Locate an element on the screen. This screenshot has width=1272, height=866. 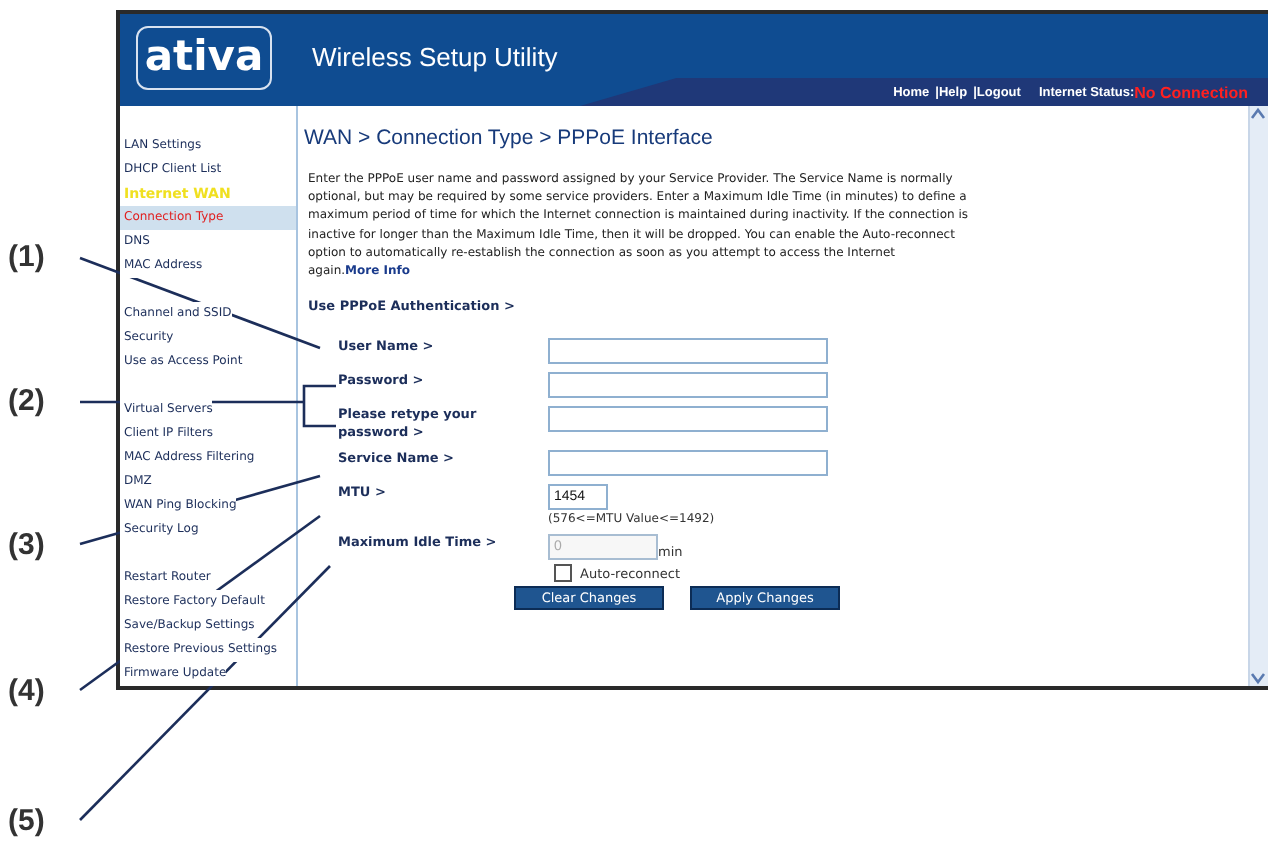
callout-label: (4) is located at coordinates (26, 691).